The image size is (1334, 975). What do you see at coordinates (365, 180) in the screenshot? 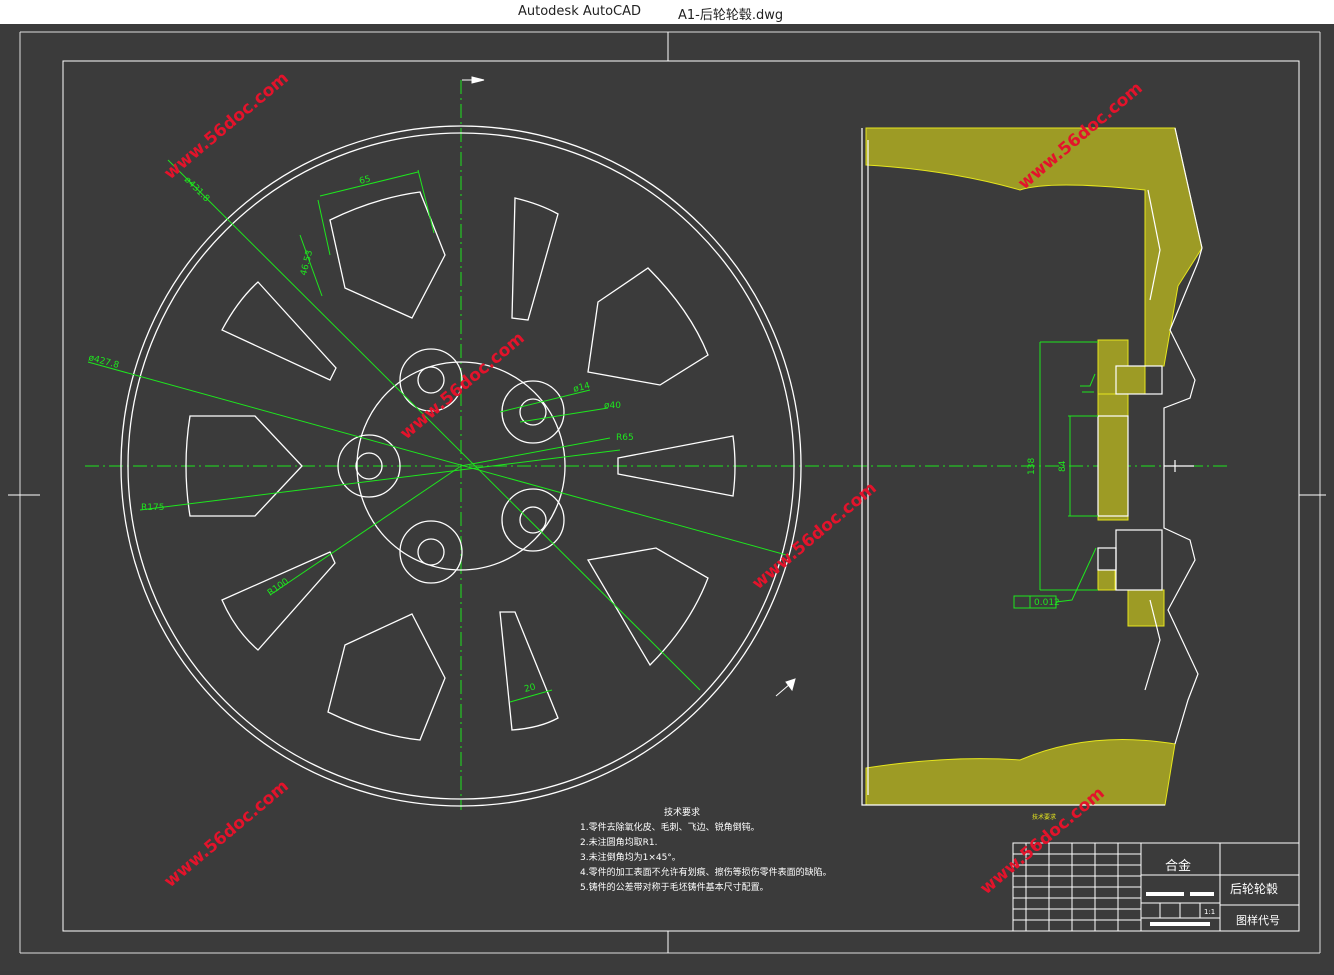
I see `dim-label-d1: 65` at bounding box center [365, 180].